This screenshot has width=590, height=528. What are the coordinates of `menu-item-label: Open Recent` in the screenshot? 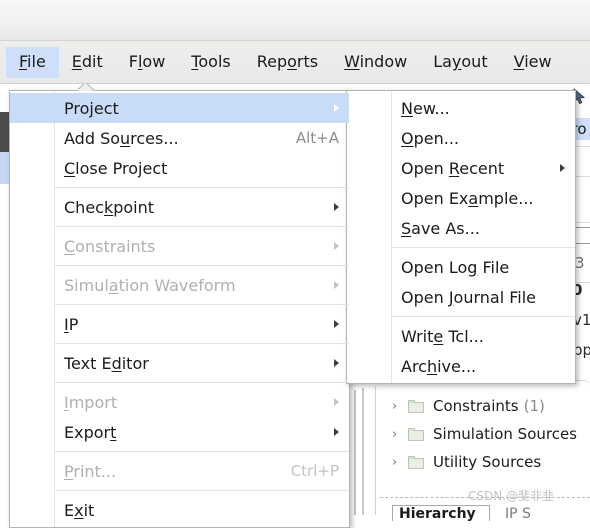 It's located at (453, 168).